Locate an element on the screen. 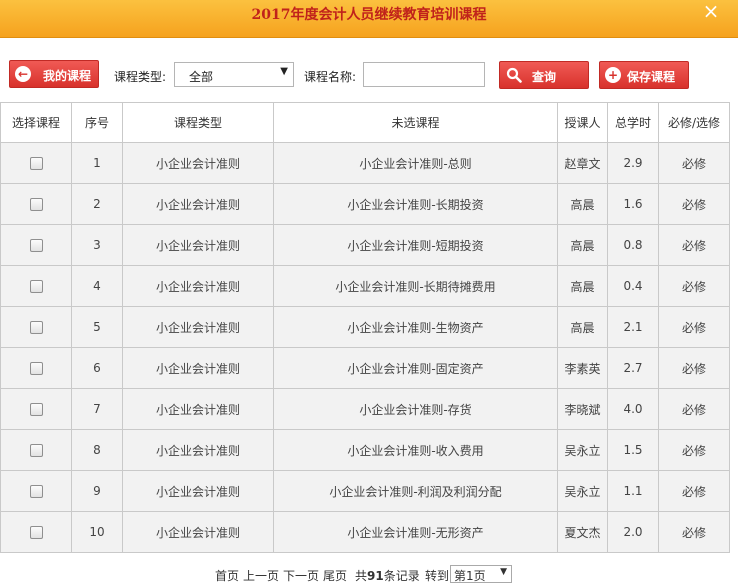 Image resolution: width=738 pixels, height=584 pixels. toolbar: ← 我的课程 课程类型: 全部 ▼ 课程名称: 查询 + 保存课程 is located at coordinates (369, 76).